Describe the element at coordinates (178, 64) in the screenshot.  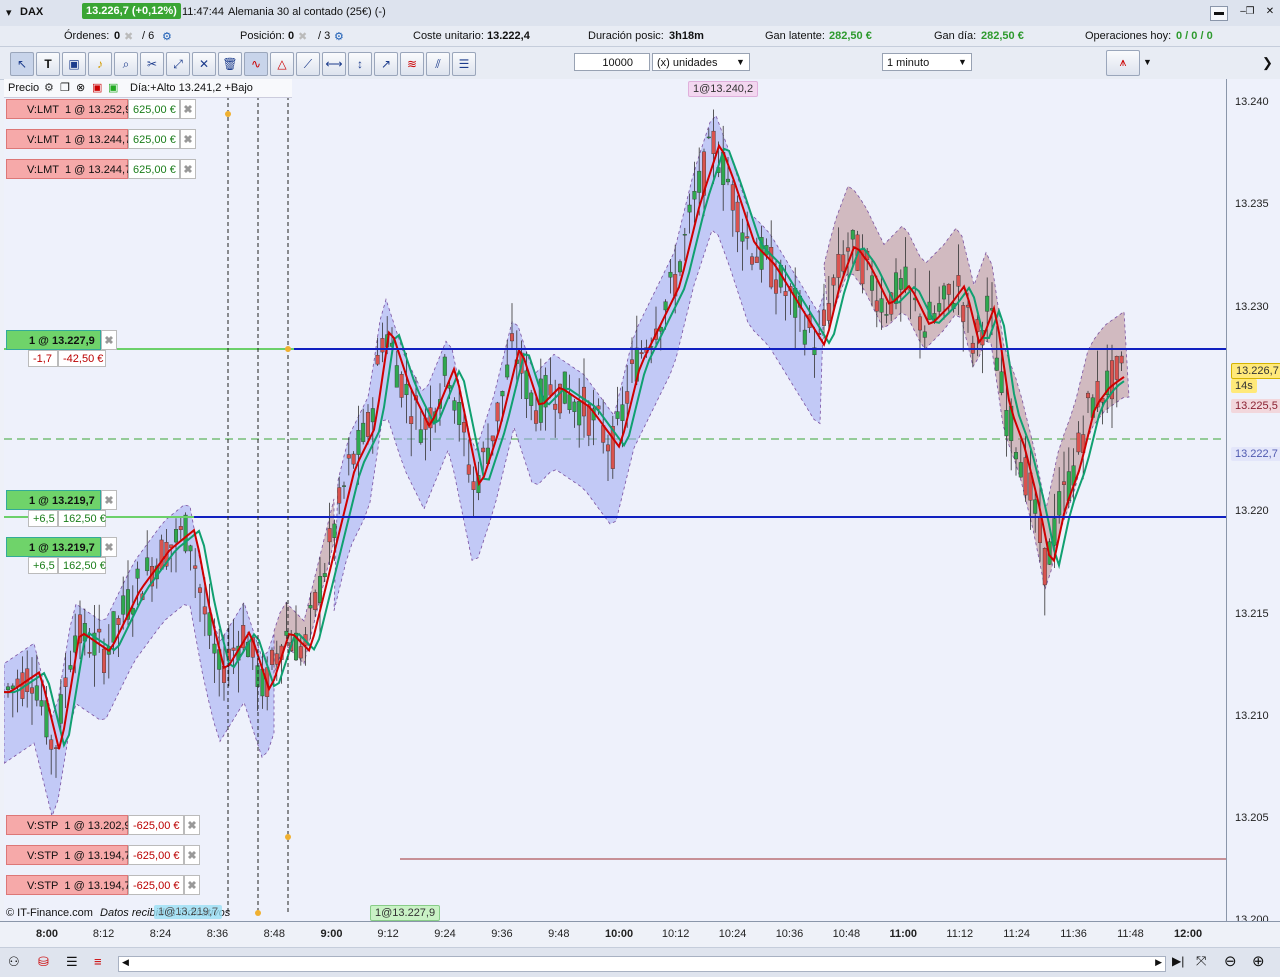
I see `fibonacci-icon: ⤢` at that location.